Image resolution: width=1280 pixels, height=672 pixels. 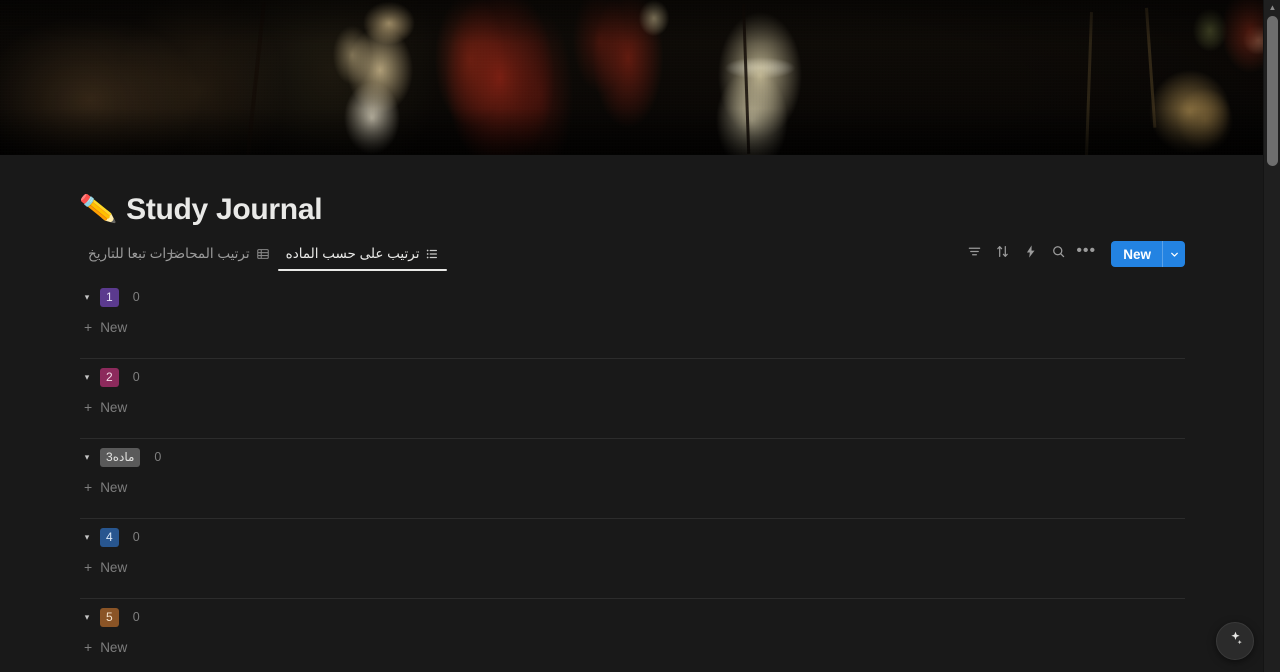 I want to click on group-tag-badge: 1, so click(x=109, y=297).